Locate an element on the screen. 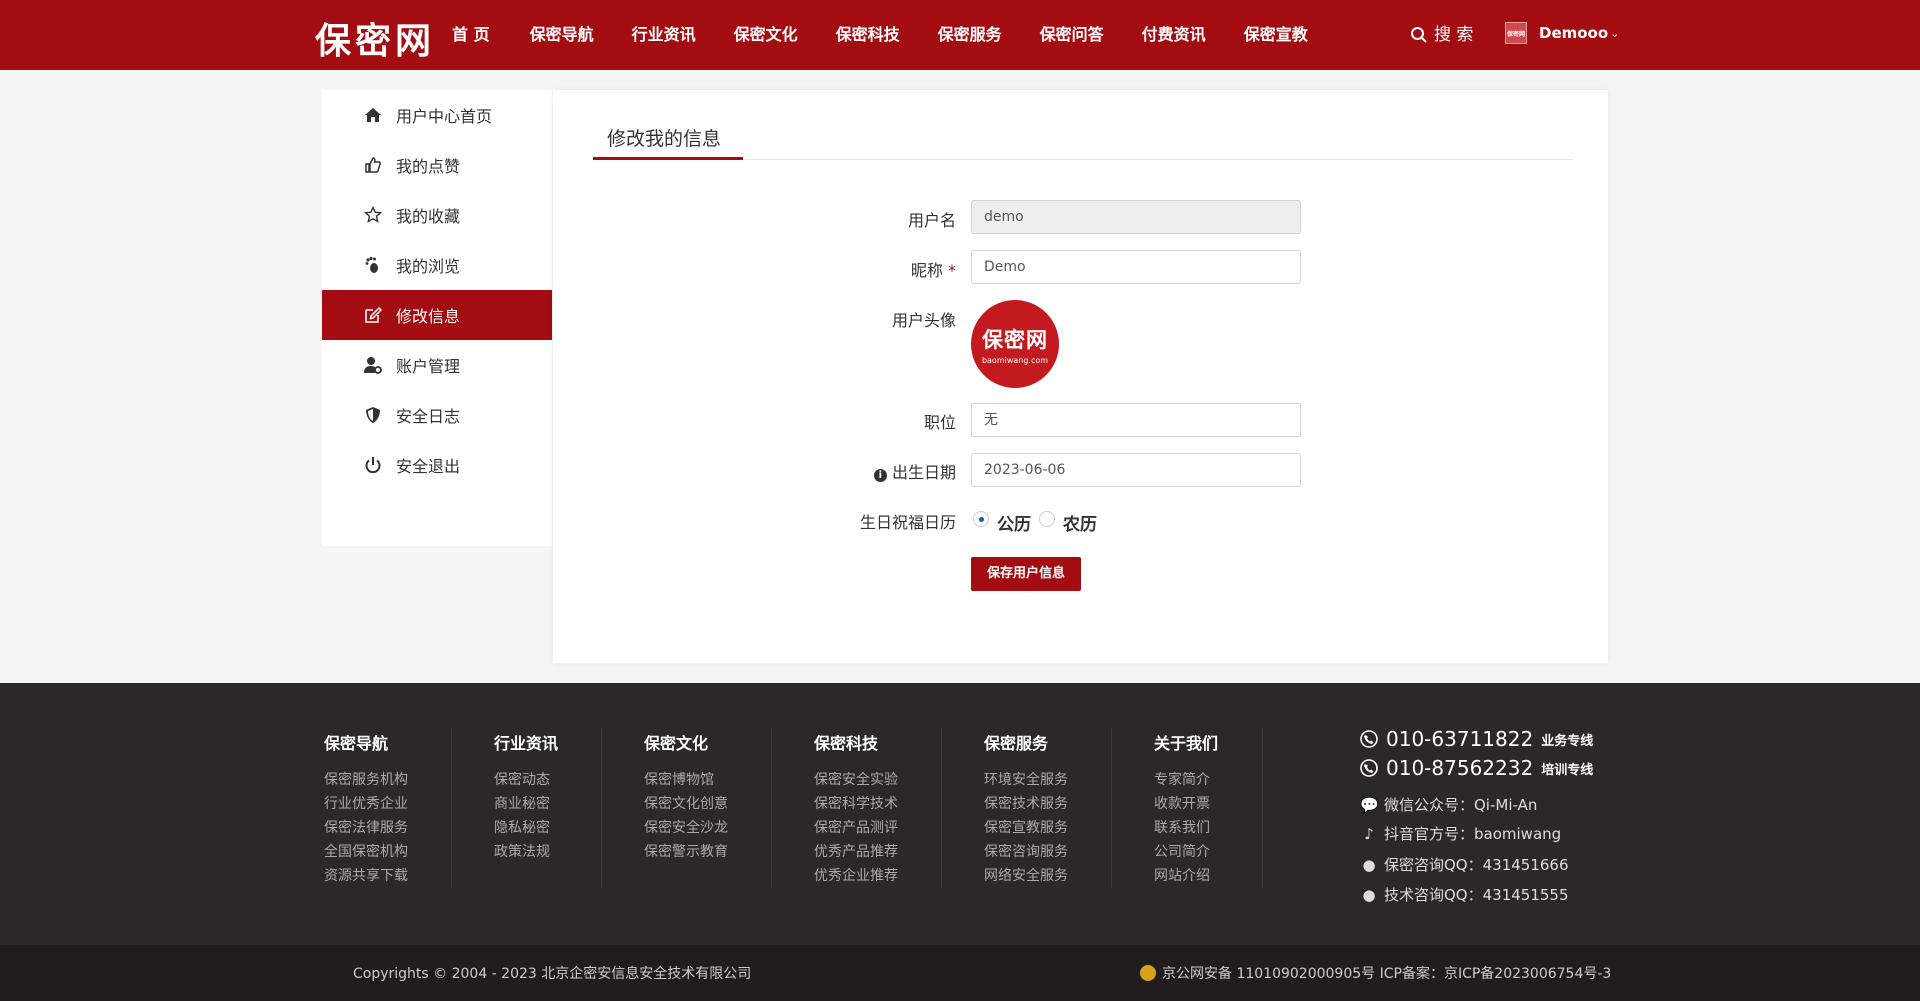  footer-column-news: 行业资讯 保密动态 商业秘密 隐私秘密 政策法规 is located at coordinates (526, 797).